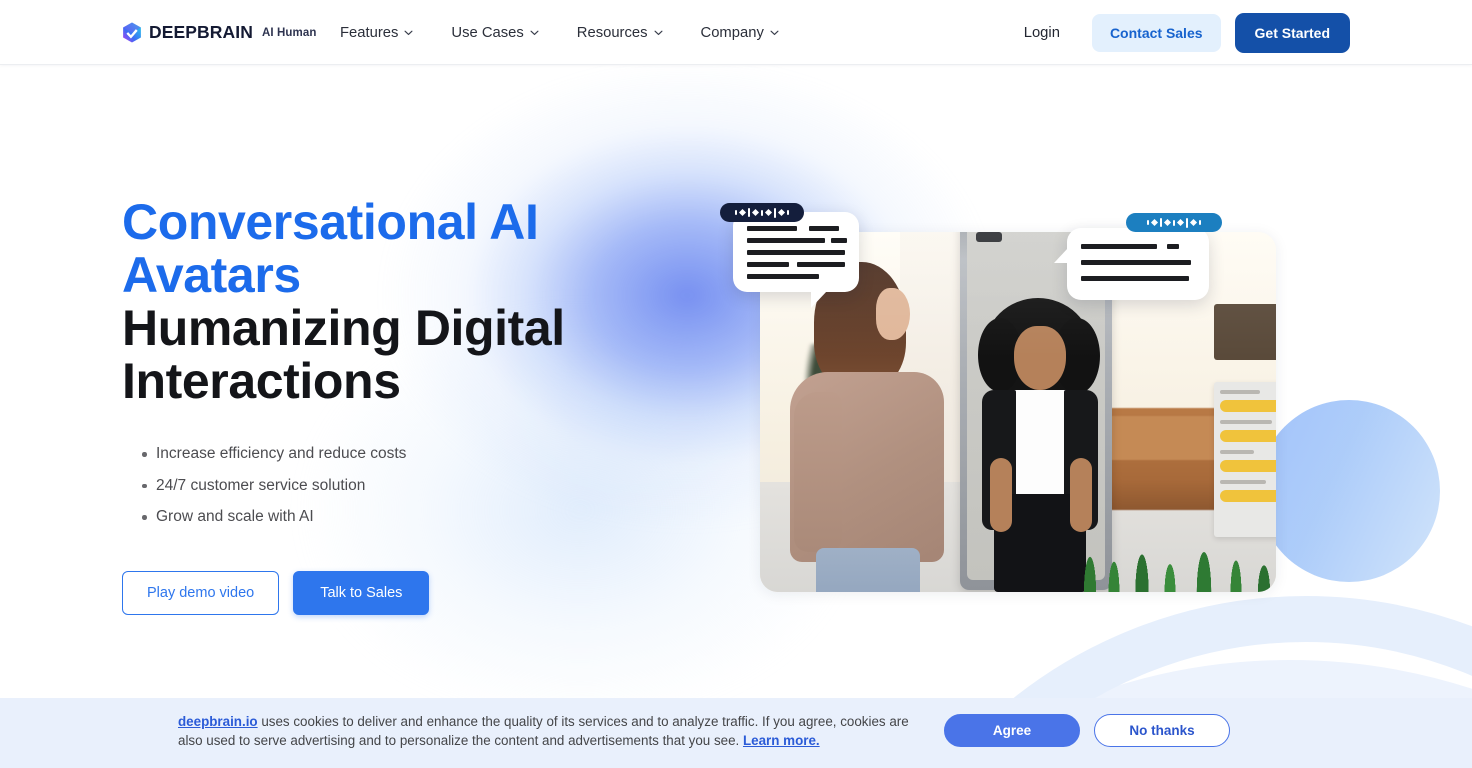  Describe the element at coordinates (261, 381) in the screenshot. I see `hero-title-line-3: Interactions` at that location.